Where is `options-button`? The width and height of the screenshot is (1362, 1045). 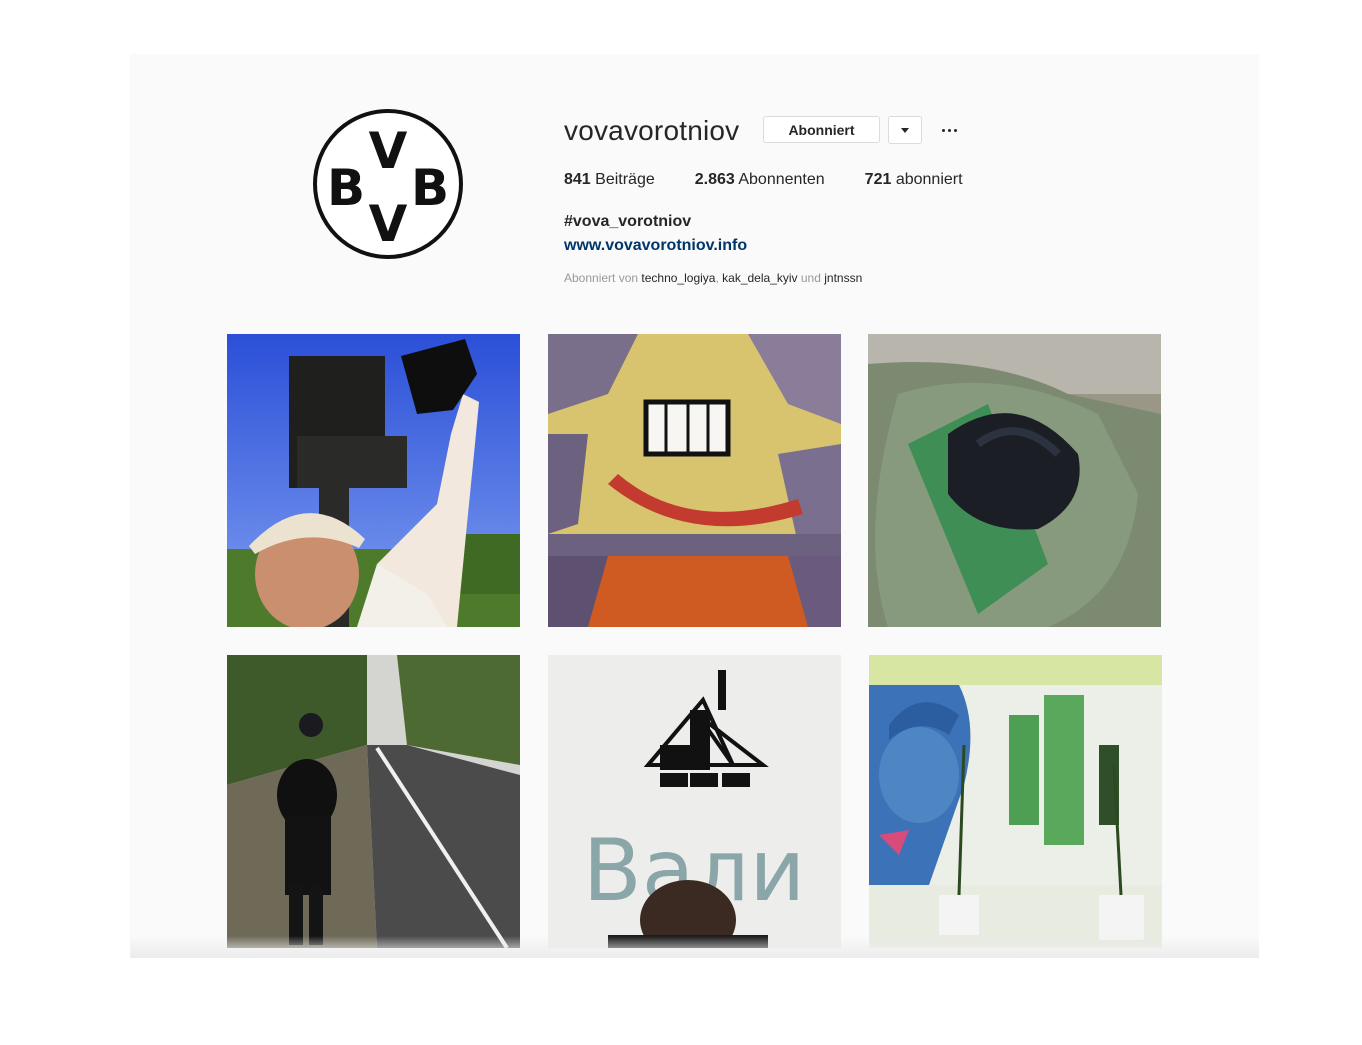 options-button is located at coordinates (949, 130).